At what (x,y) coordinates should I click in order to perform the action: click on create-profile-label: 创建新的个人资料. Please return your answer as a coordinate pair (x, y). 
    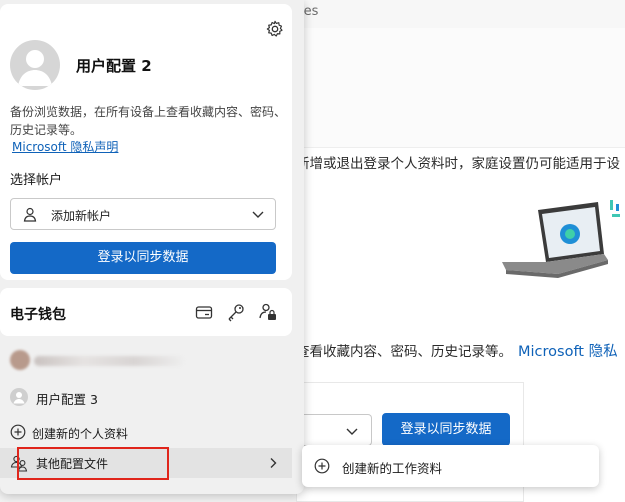
    Looking at the image, I should click on (80, 434).